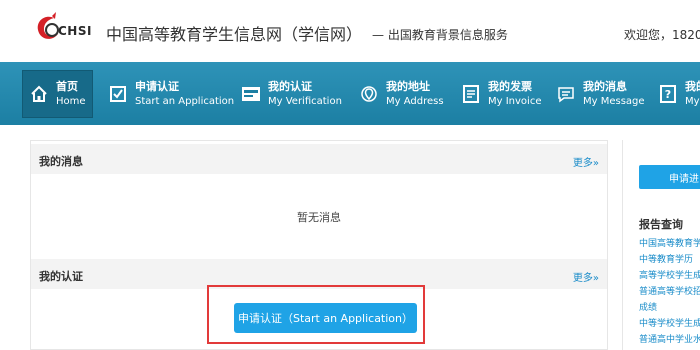 The image size is (700, 350). I want to click on verification-title: 我的认证, so click(61, 276).